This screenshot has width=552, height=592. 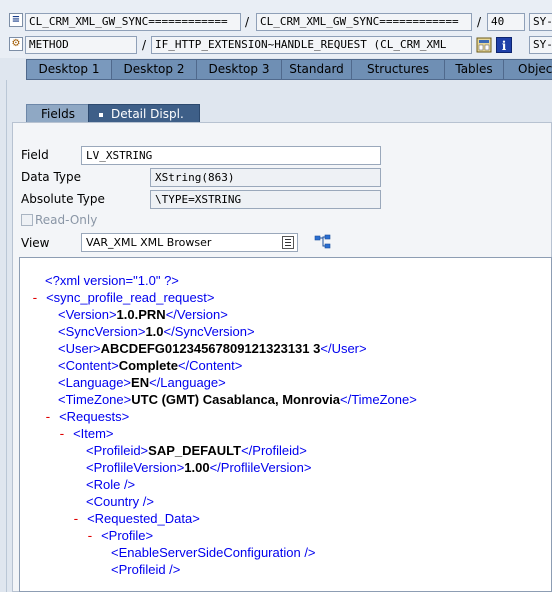 What do you see at coordinates (35, 155) in the screenshot?
I see `field-label: Field` at bounding box center [35, 155].